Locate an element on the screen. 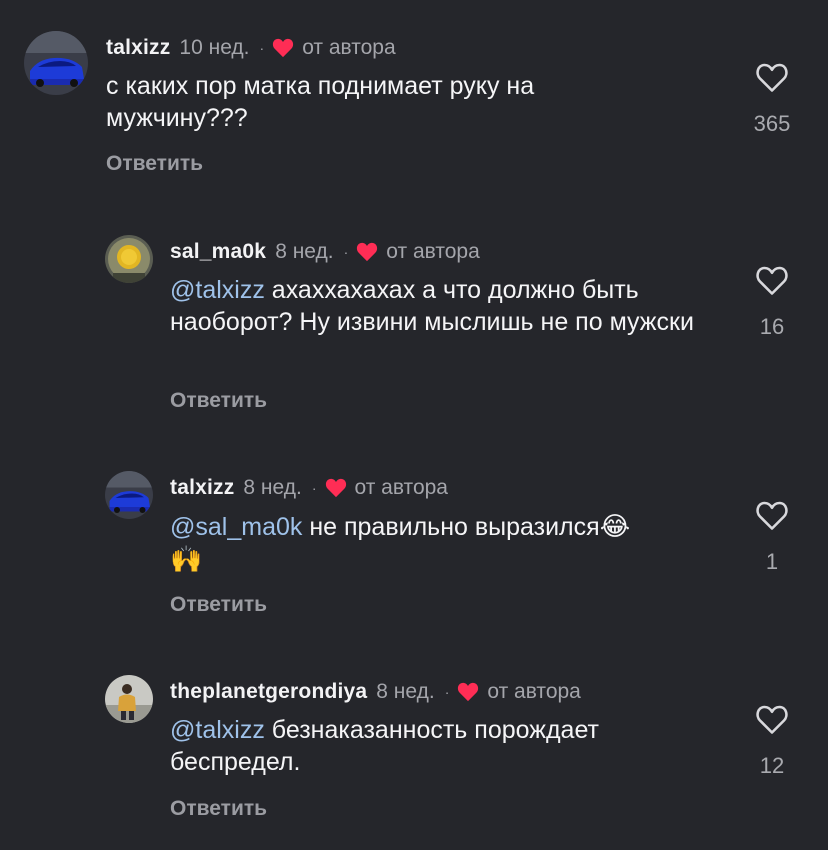 This screenshot has width=828, height=850. like-count: 16 is located at coordinates (772, 326).